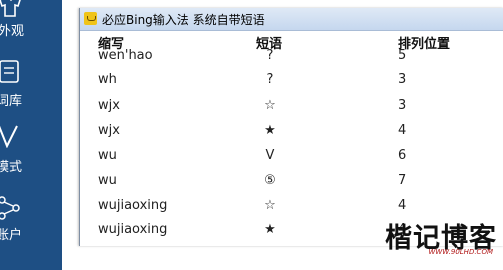 The image size is (503, 270). Describe the element at coordinates (11, 101) in the screenshot. I see `sidebar-item-label: 词库` at that location.